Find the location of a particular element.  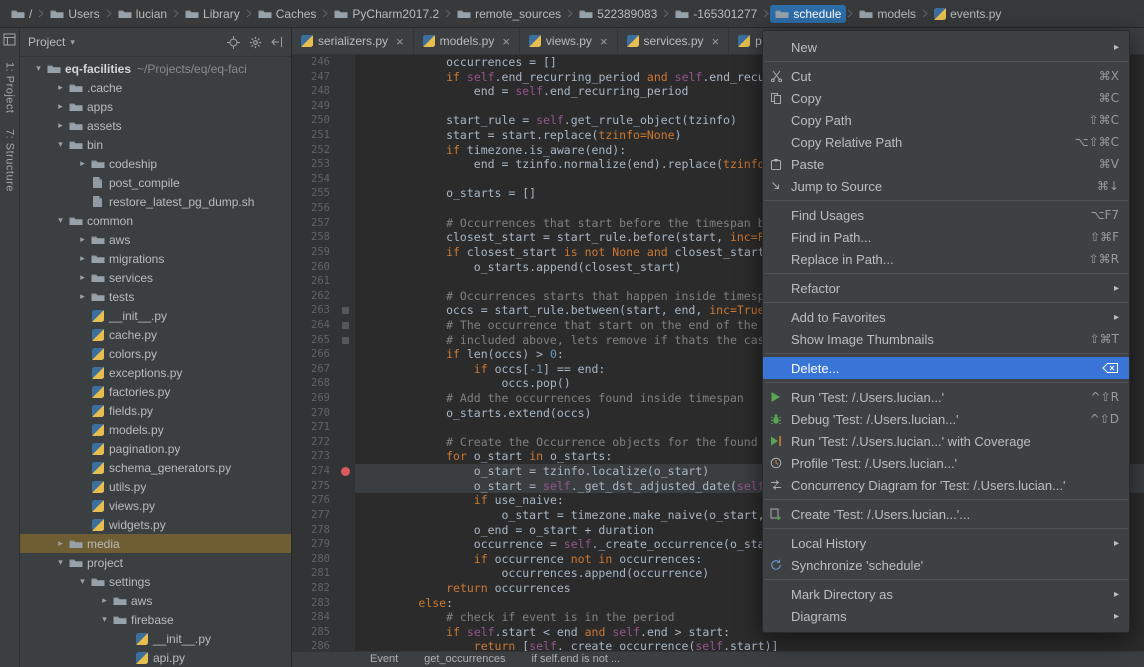

breadcrumb-item: / is located at coordinates (21, 14).